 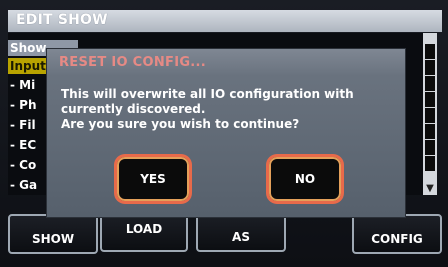 I want to click on save-as-softkey-button: AS, so click(x=241, y=232).